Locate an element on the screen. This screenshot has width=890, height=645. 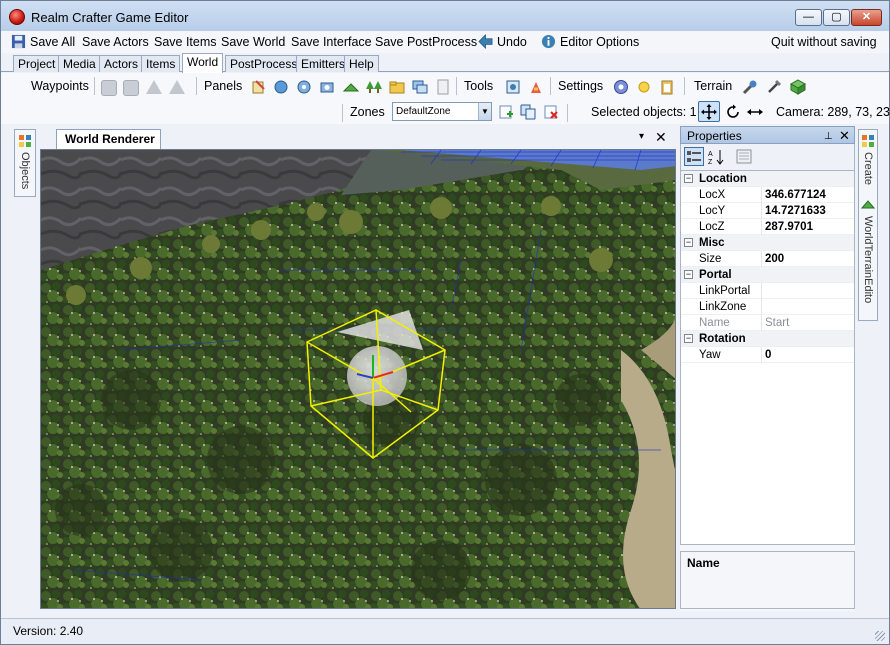
property-row: Size 200 is located at coordinates (767, 259).